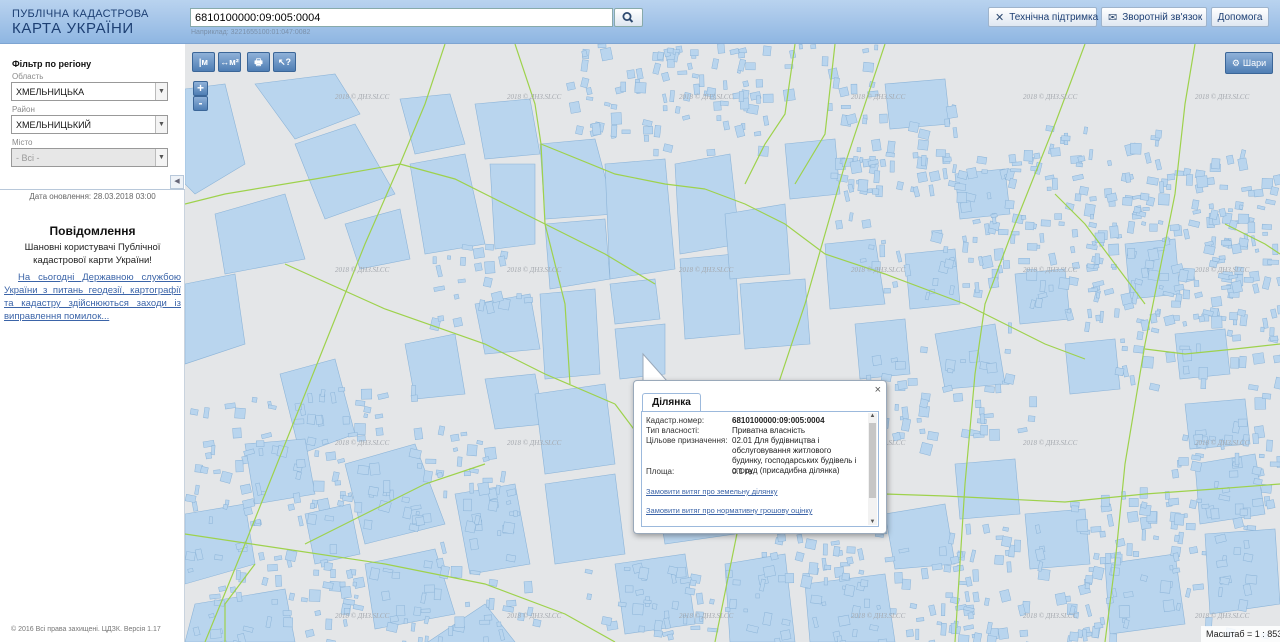 This screenshot has width=1280, height=642. Describe the element at coordinates (73, 28) in the screenshot. I see `logo-line-2: КАРТА УКРАЇНИ` at that location.